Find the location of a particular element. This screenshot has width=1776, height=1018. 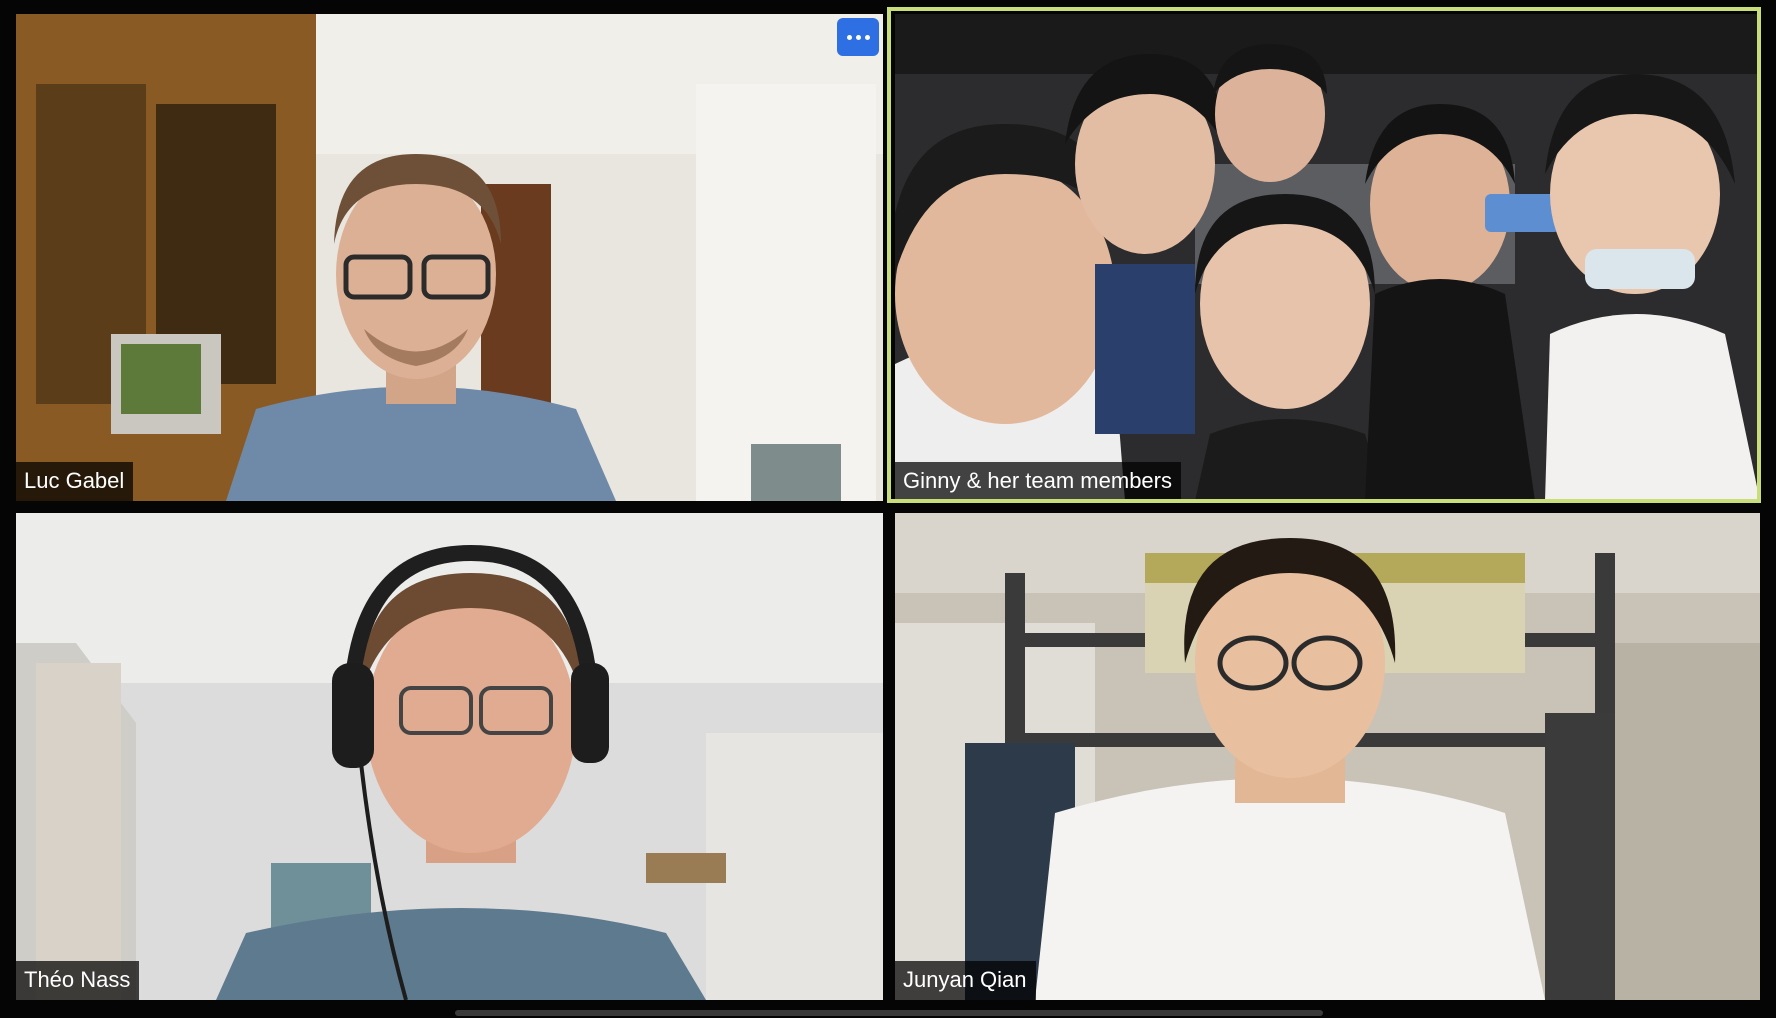

participant-name-label: Théo Nass is located at coordinates (78, 980).